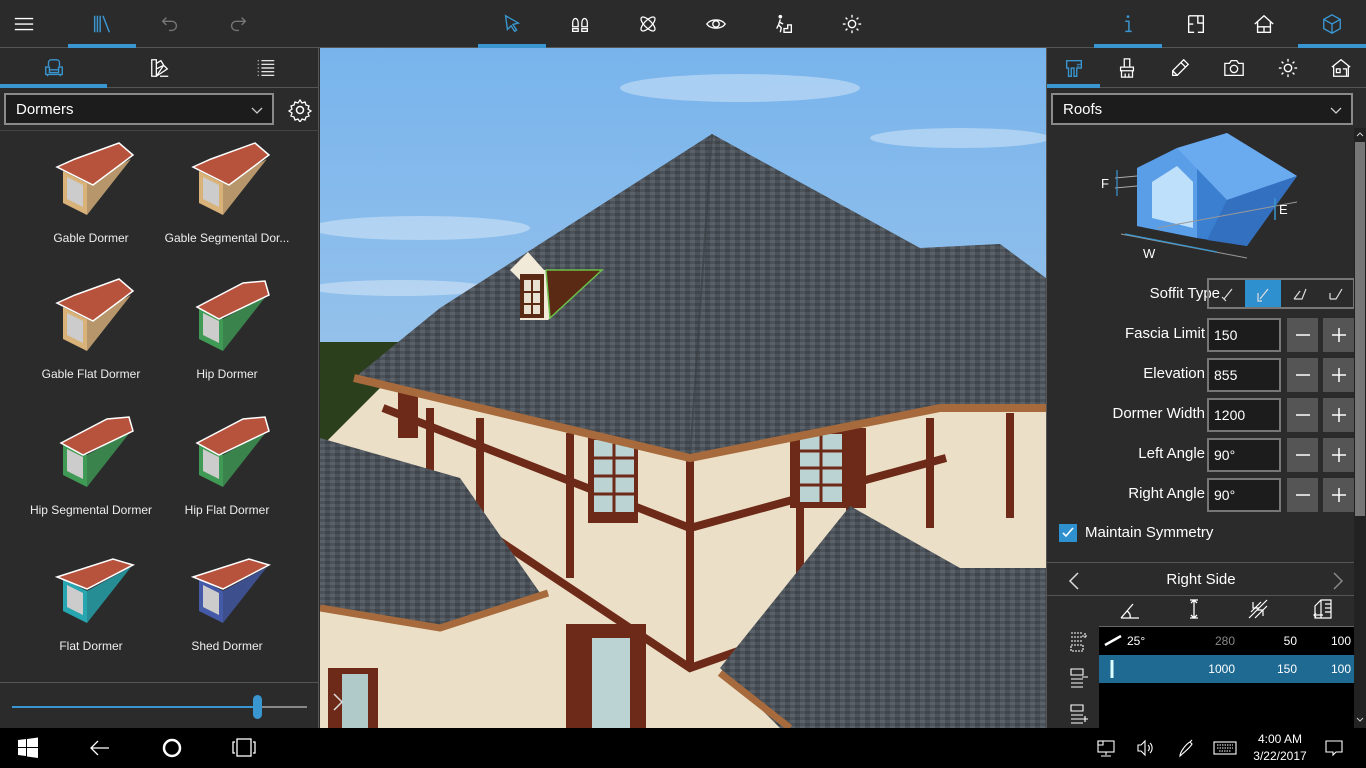  What do you see at coordinates (1244, 495) in the screenshot?
I see `right-angle-input` at bounding box center [1244, 495].